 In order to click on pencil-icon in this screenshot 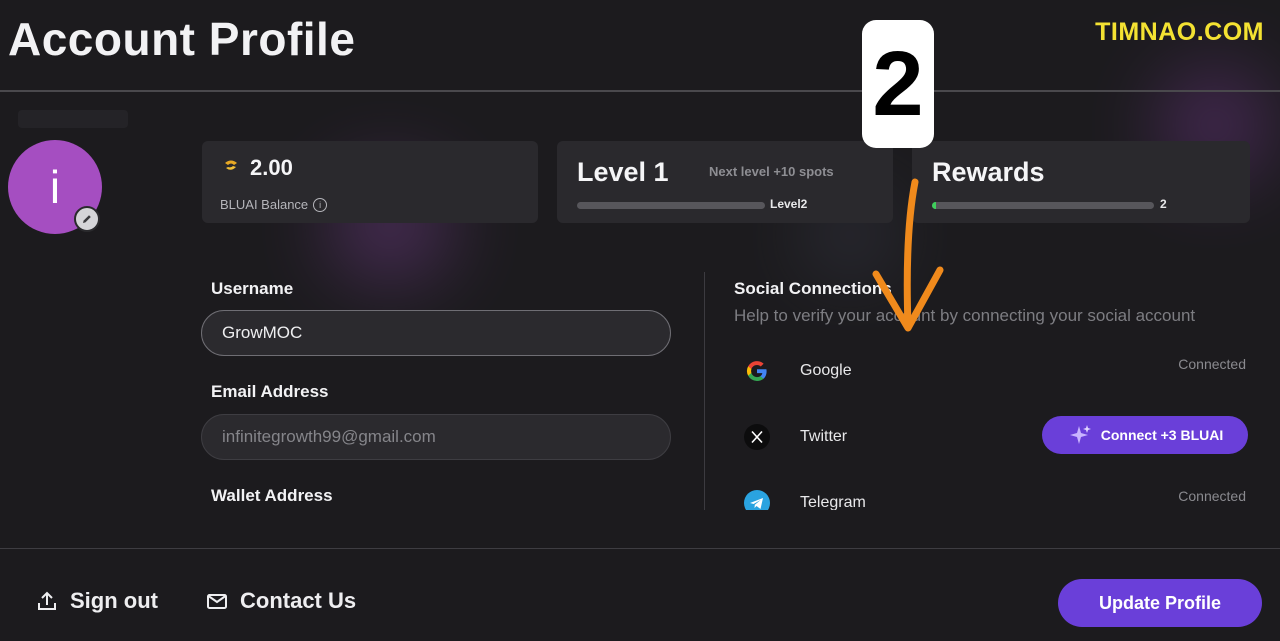, I will do `click(87, 219)`.